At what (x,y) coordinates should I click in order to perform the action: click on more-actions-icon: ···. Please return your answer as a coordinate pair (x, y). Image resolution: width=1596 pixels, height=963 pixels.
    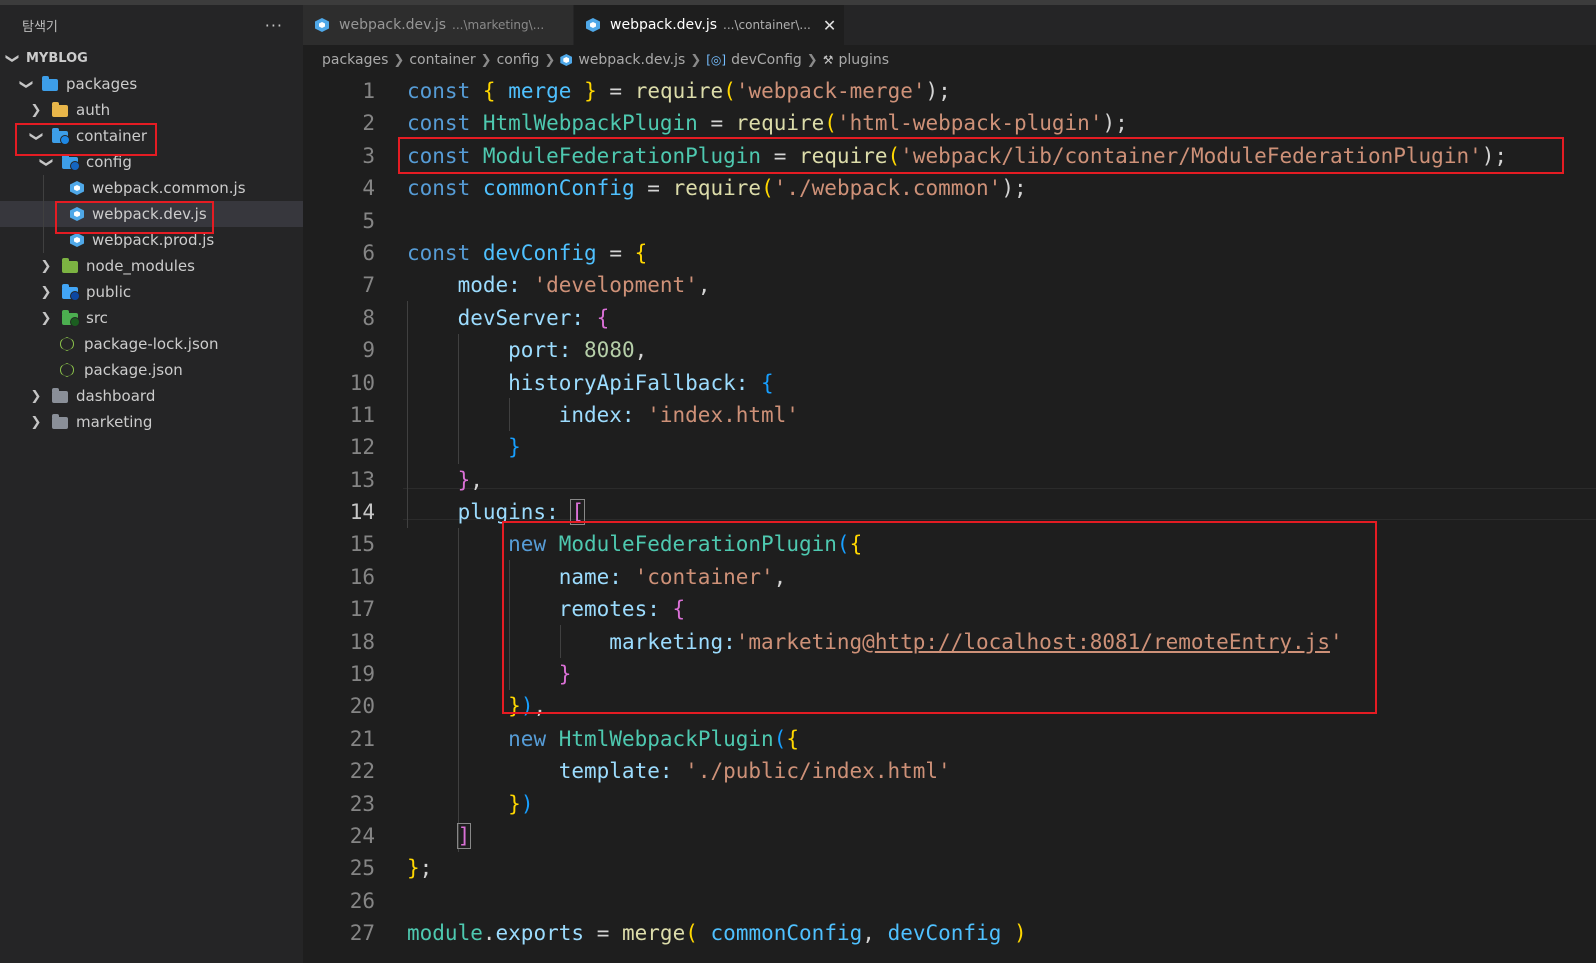
    Looking at the image, I should click on (274, 25).